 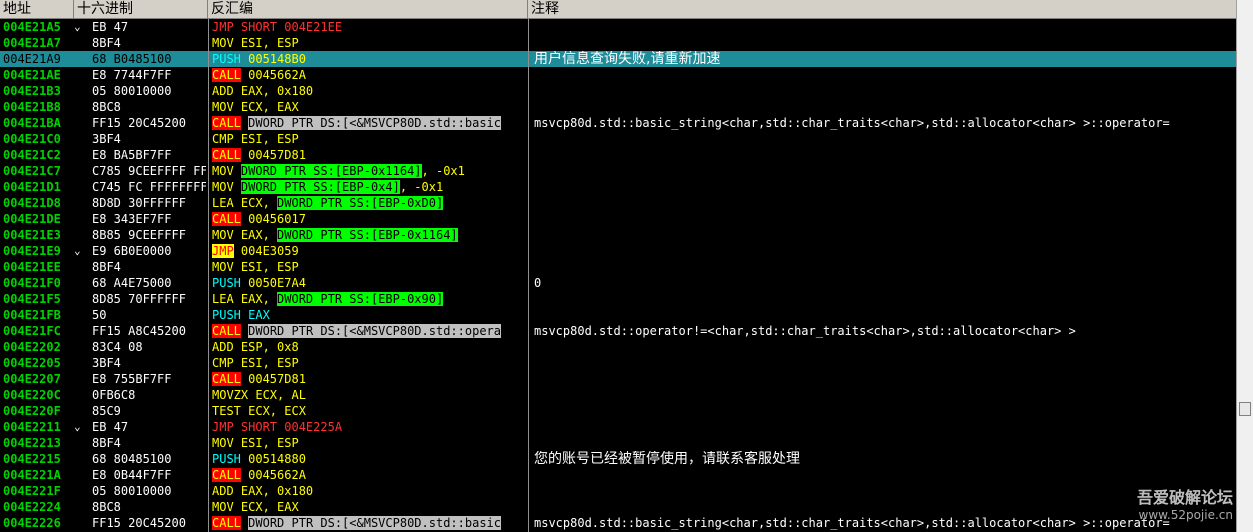 I want to click on row-address: 004E21B3, so click(x=32, y=91).